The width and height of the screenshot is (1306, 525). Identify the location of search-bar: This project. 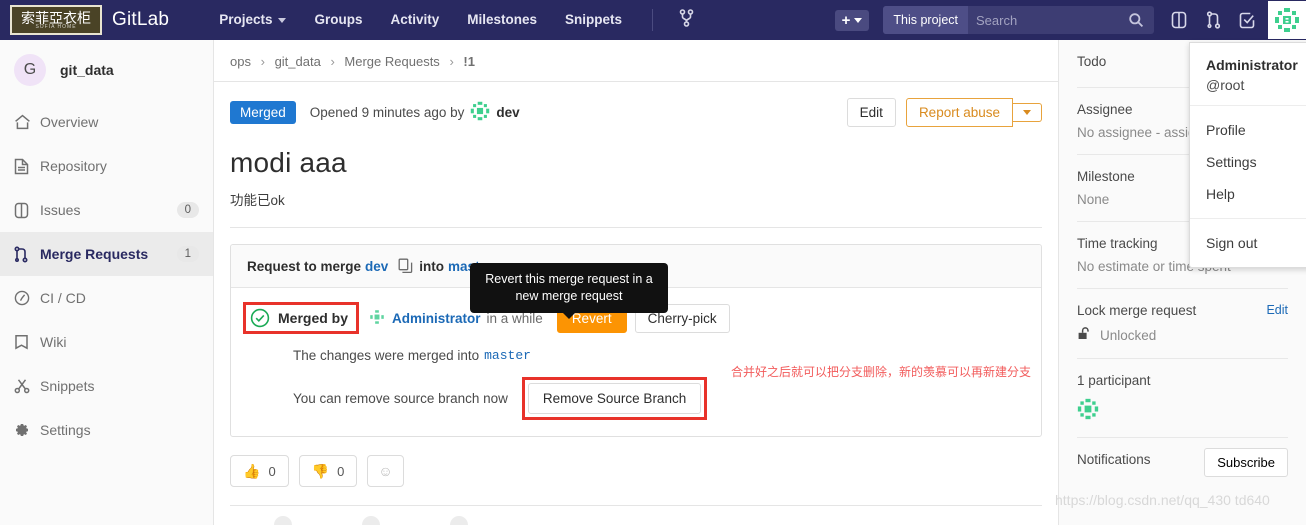
(1018, 20).